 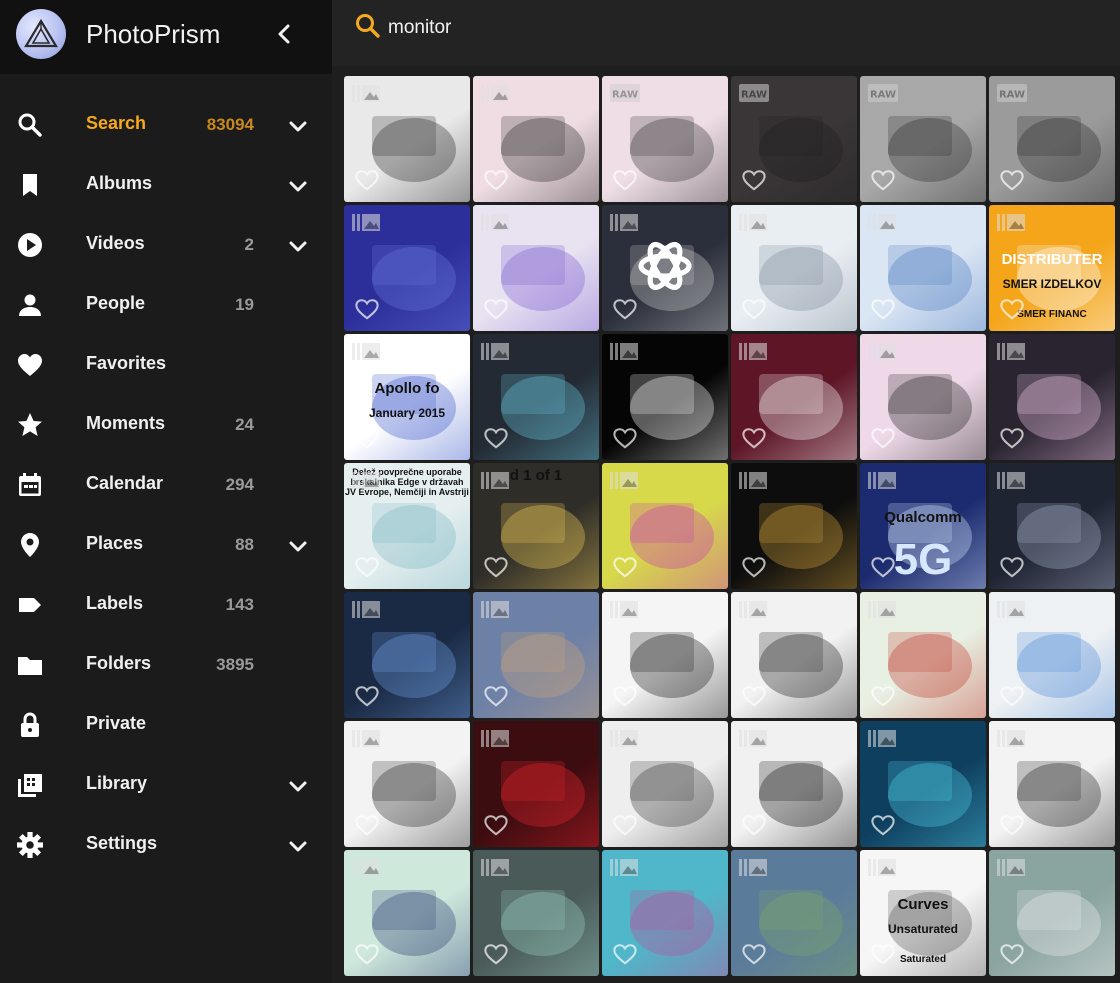 I want to click on sidebar-item-moments: Moments 24, so click(x=166, y=424).